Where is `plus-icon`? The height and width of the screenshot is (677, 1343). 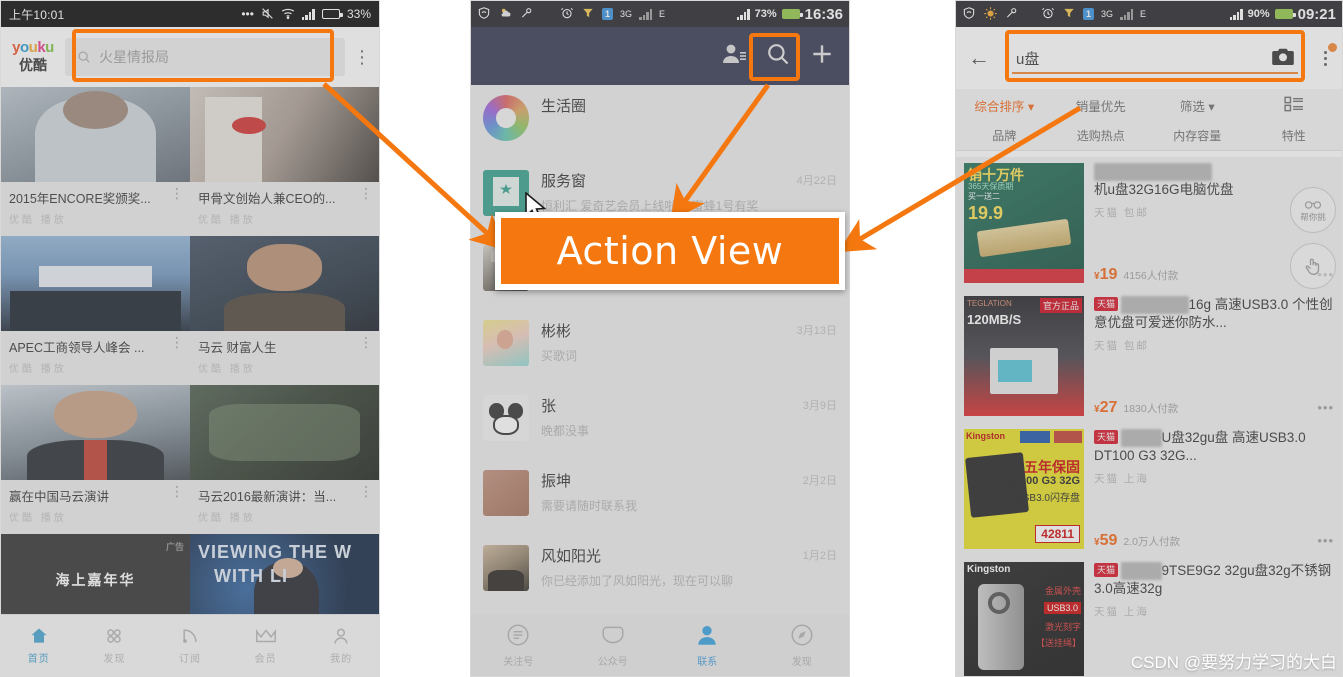
plus-icon is located at coordinates (822, 56).